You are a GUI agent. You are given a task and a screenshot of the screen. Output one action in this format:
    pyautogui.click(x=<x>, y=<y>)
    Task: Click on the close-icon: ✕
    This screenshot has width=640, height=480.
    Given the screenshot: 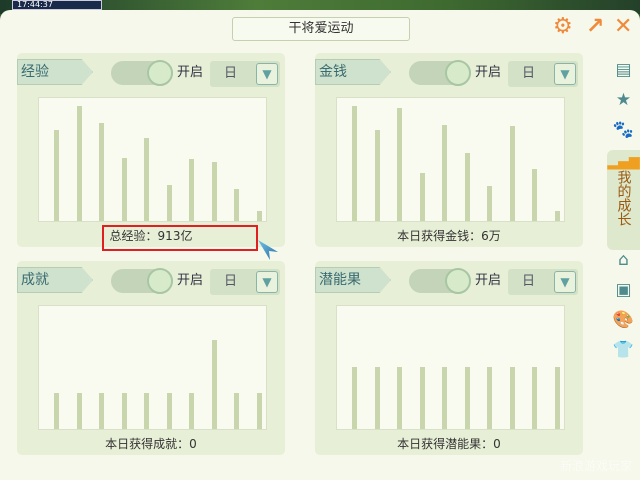 What is the action you would take?
    pyautogui.click(x=623, y=26)
    